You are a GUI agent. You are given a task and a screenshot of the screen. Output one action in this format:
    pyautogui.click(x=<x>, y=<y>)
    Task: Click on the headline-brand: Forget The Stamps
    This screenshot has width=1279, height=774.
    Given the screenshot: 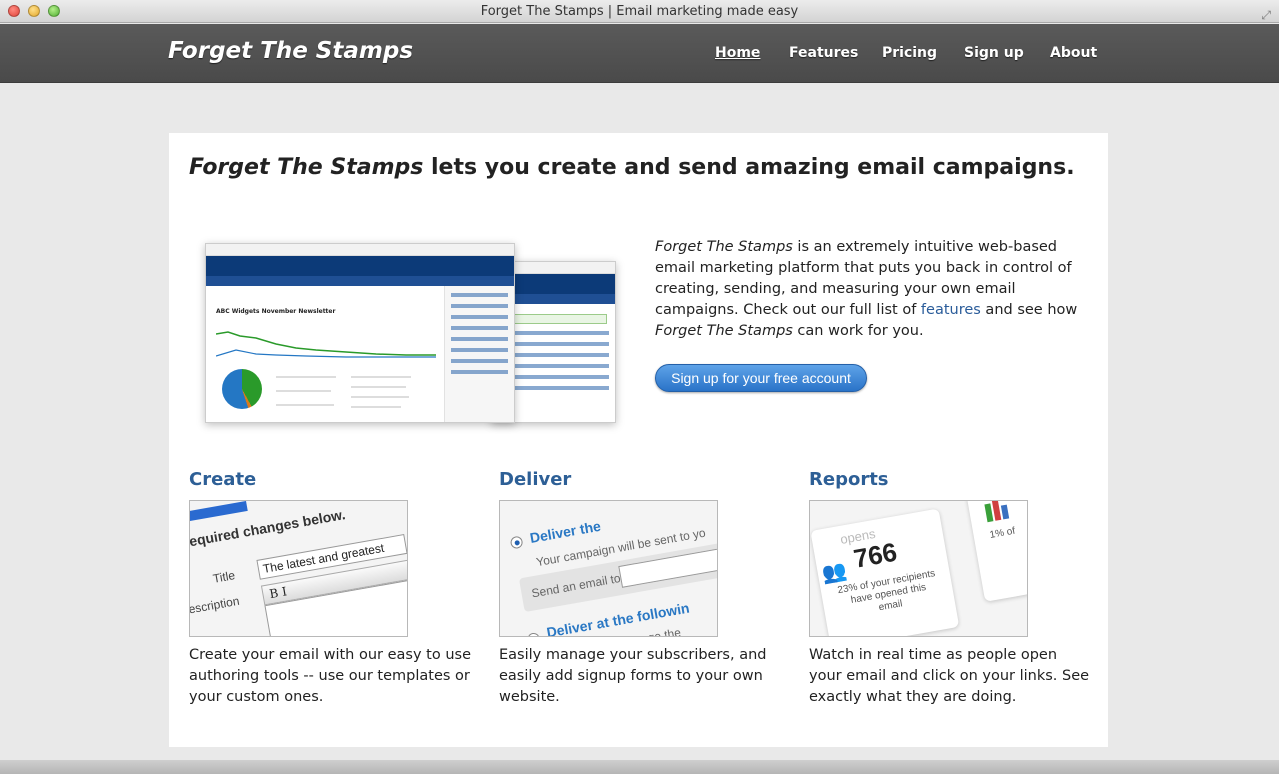 What is the action you would take?
    pyautogui.click(x=306, y=167)
    